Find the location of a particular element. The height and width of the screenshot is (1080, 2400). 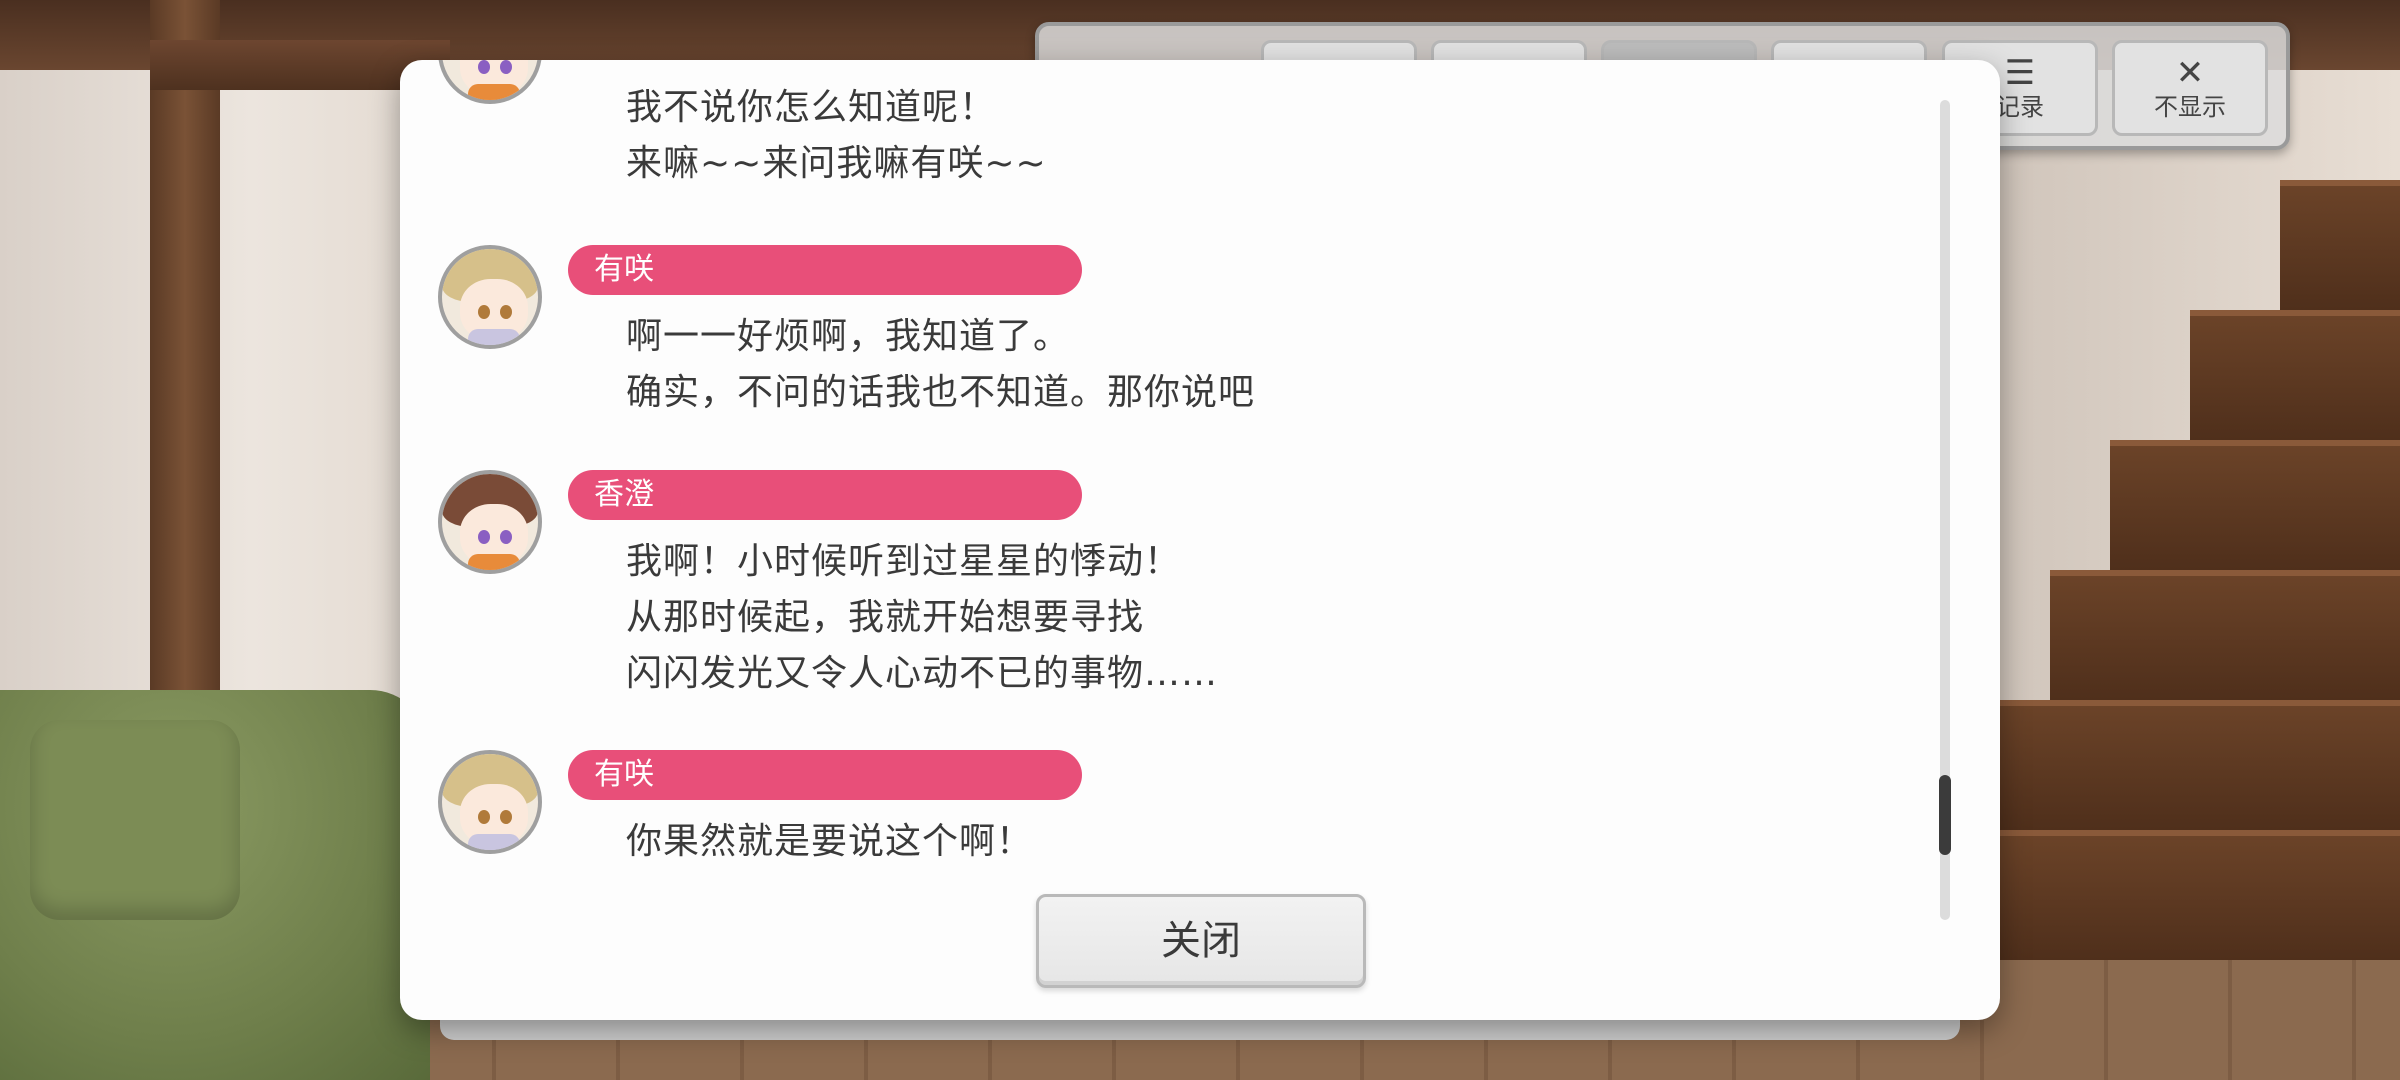

dialogue-line: 从那时候起，我就开始想要寻找 is located at coordinates (885, 617).